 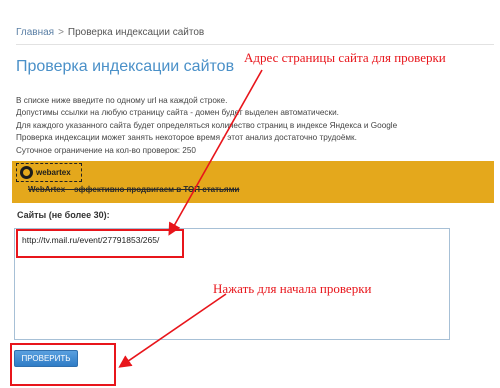 I want to click on address-arrow, so click(x=215, y=152).